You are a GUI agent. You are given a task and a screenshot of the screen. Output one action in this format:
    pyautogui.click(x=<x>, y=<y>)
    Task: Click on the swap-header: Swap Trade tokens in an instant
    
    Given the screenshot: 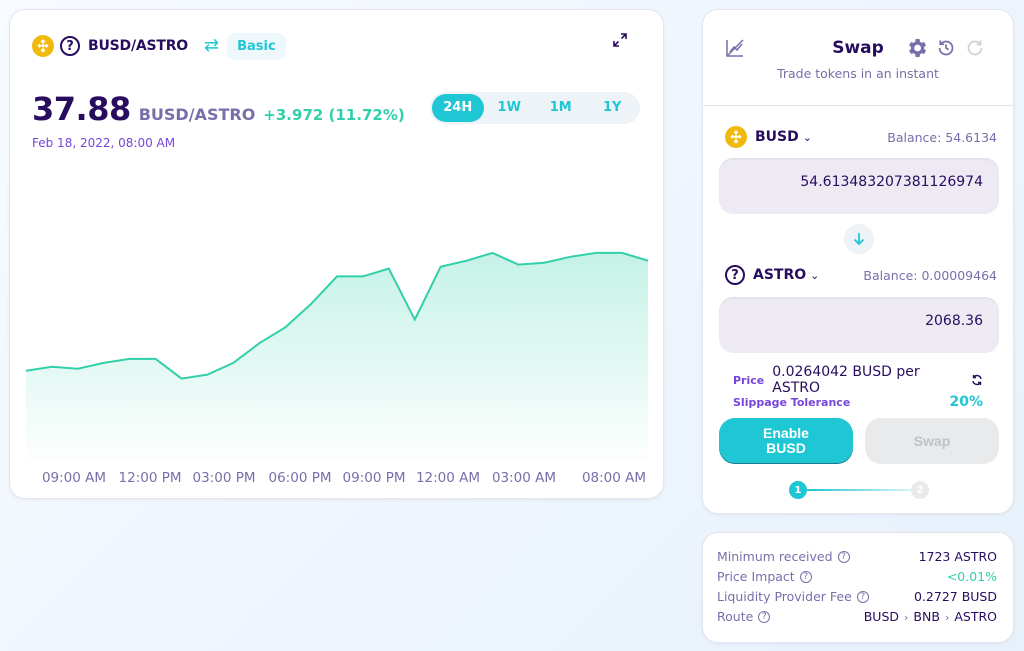 What is the action you would take?
    pyautogui.click(x=858, y=58)
    